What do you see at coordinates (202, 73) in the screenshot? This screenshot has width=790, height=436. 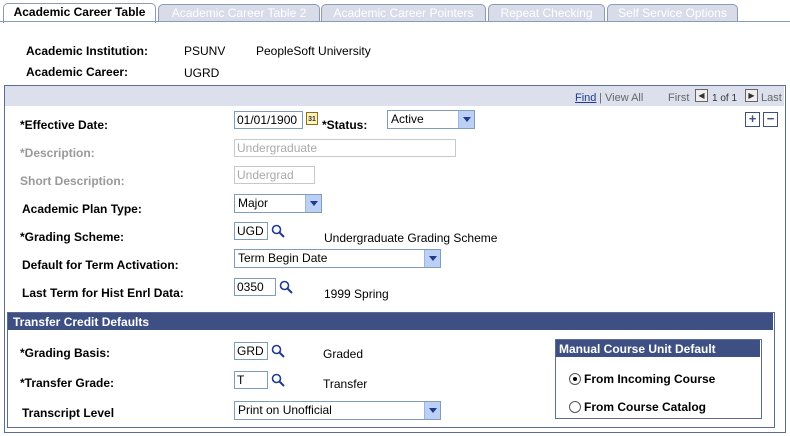 I see `career-value: UGRD` at bounding box center [202, 73].